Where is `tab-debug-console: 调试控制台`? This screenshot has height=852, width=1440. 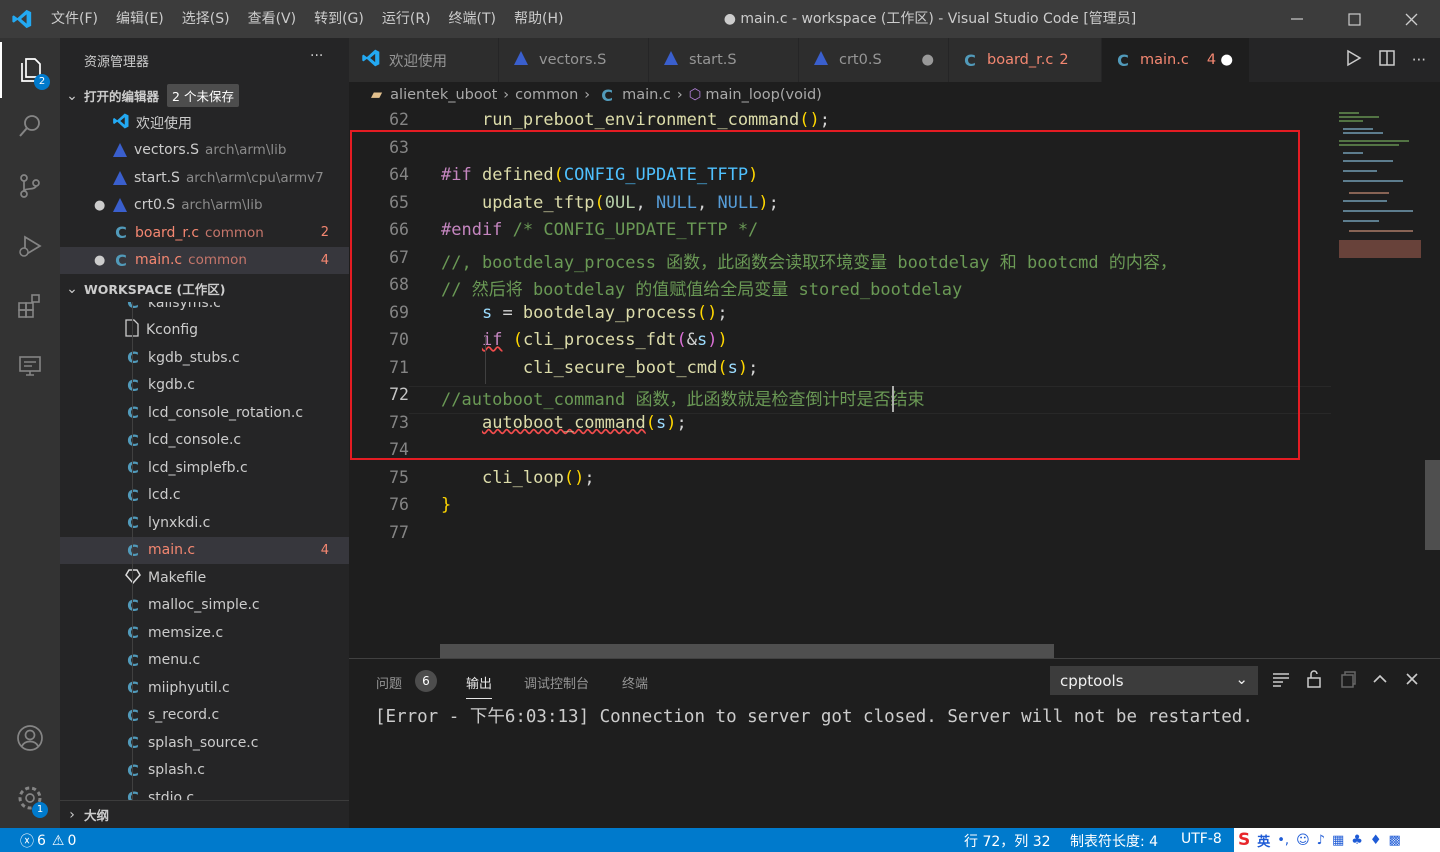
tab-debug-console: 调试控制台 is located at coordinates (556, 682).